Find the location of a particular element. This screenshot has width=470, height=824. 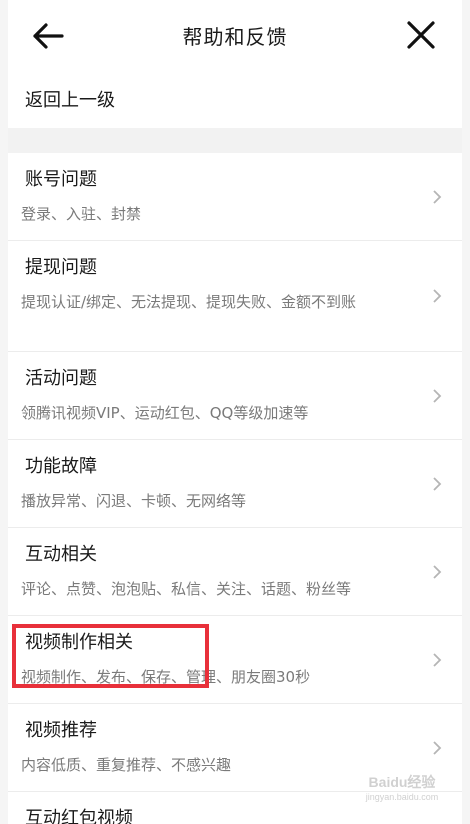

item-description: 提现认证/绑定、无法提现、提现失败、金额不到账 is located at coordinates (189, 302).